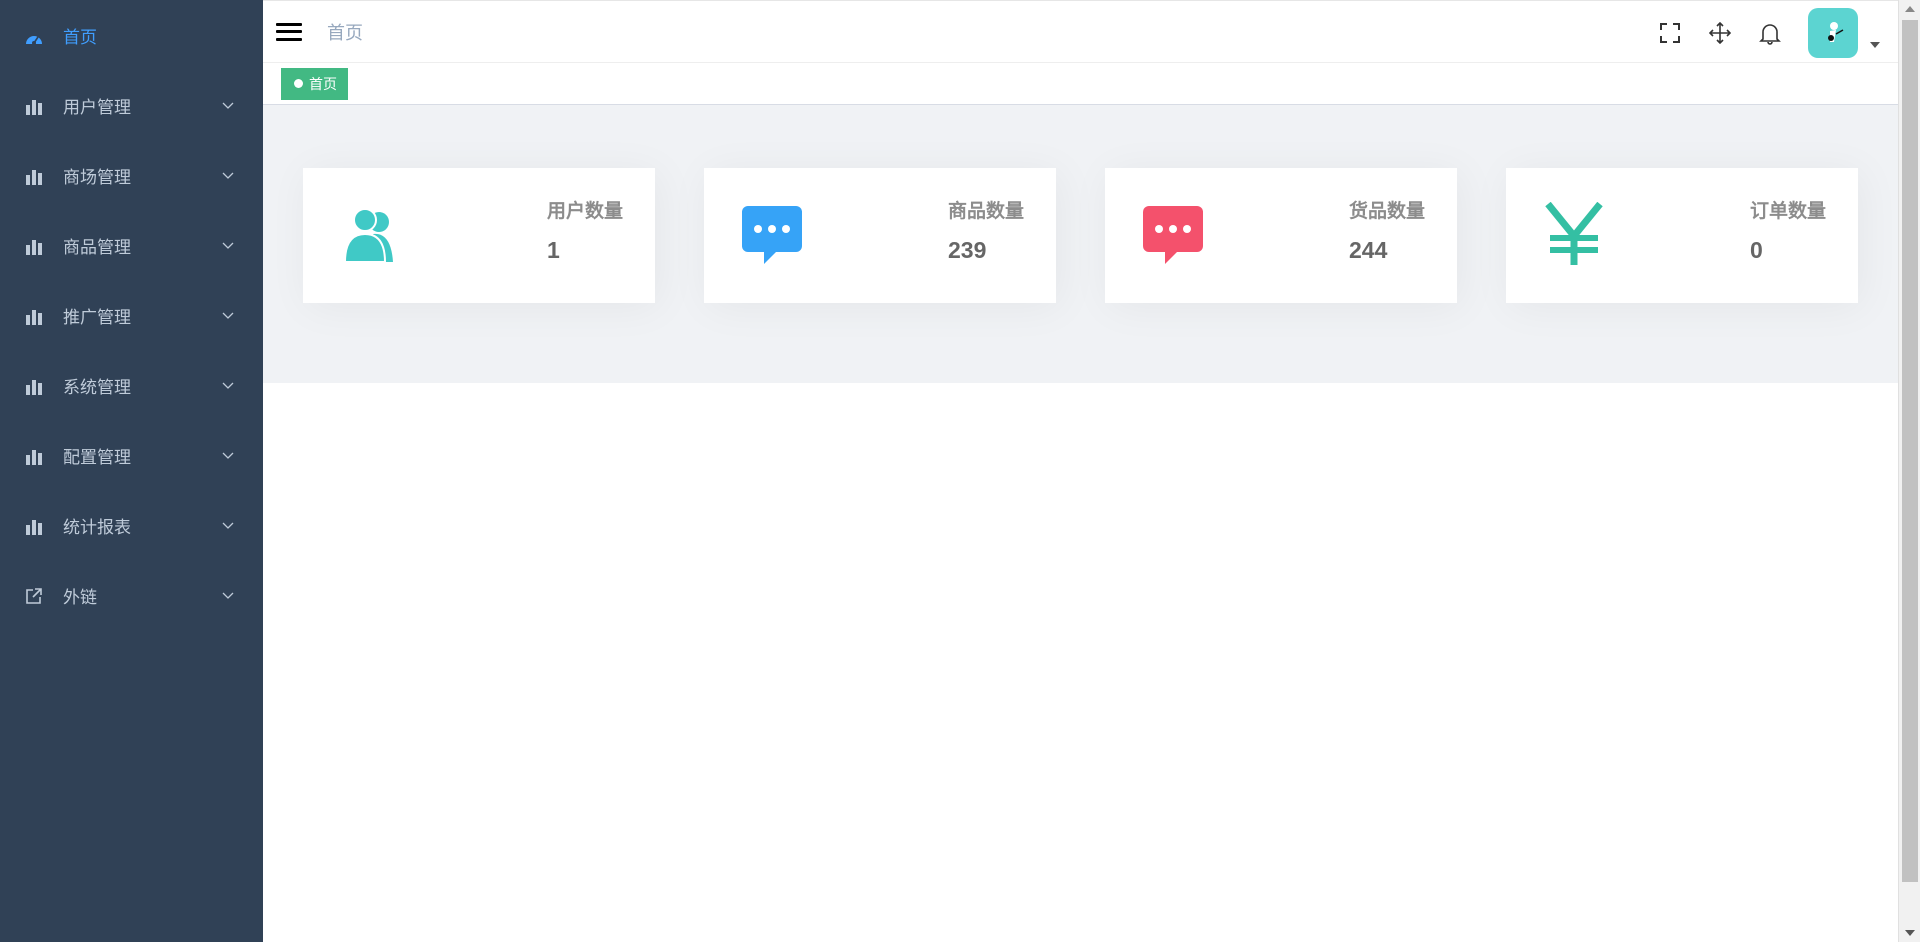 The width and height of the screenshot is (1920, 942). What do you see at coordinates (80, 597) in the screenshot?
I see `sidebar-item-label: 外链` at bounding box center [80, 597].